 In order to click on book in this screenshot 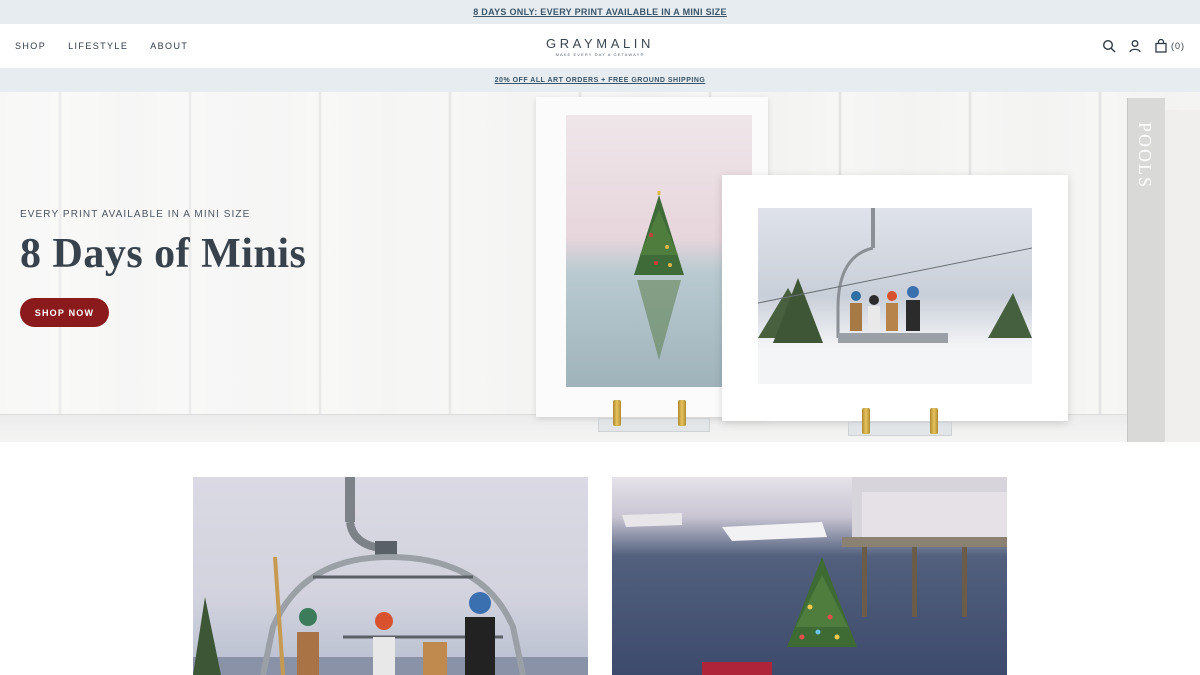, I will do `click(1182, 276)`.